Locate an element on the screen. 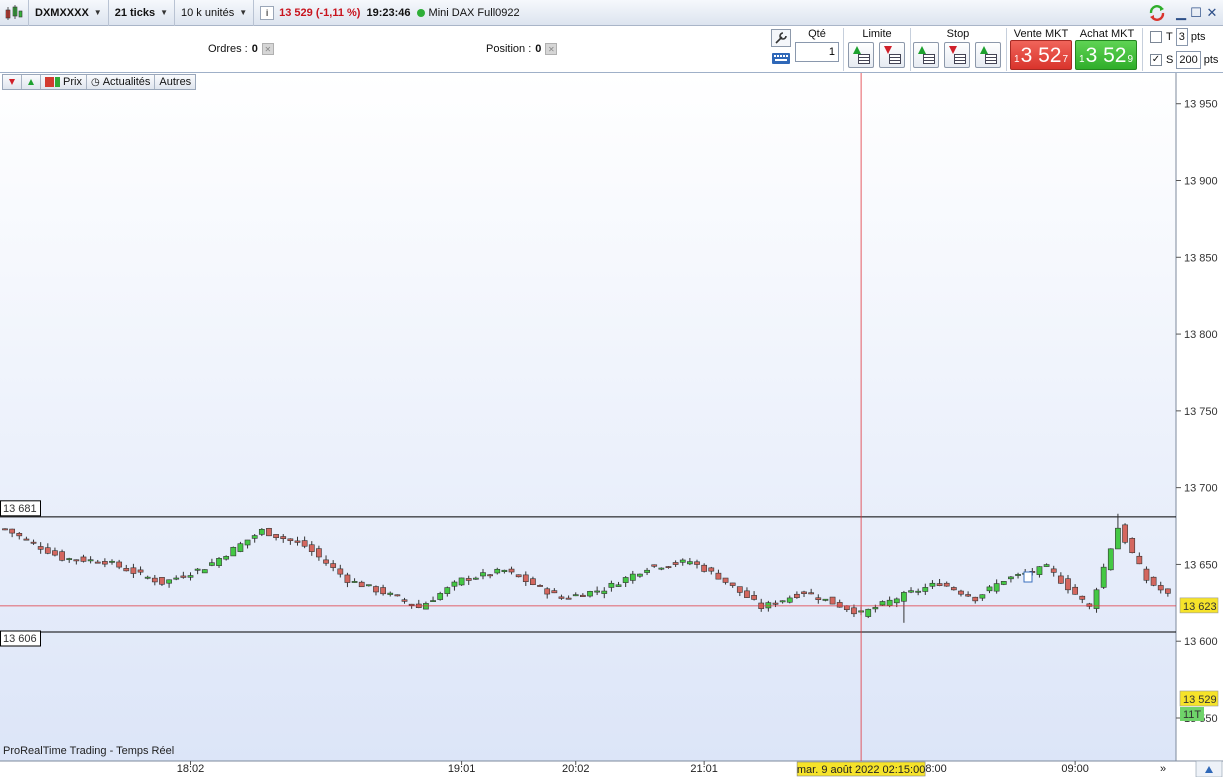 This screenshot has width=1223, height=777. sync-button is located at coordinates (1157, 13).